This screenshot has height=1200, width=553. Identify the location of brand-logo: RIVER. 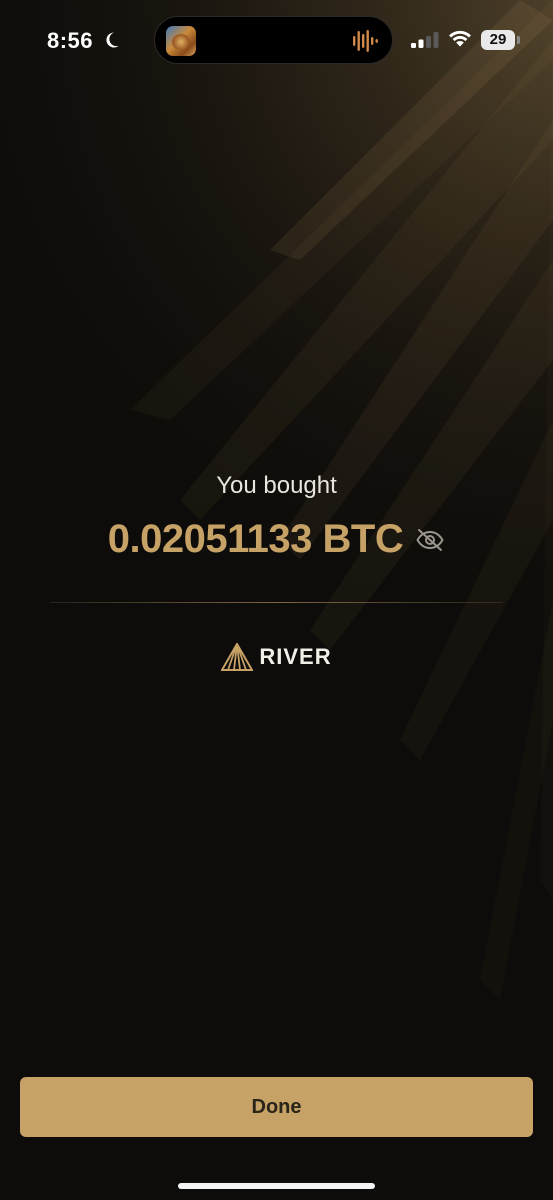
(276, 657).